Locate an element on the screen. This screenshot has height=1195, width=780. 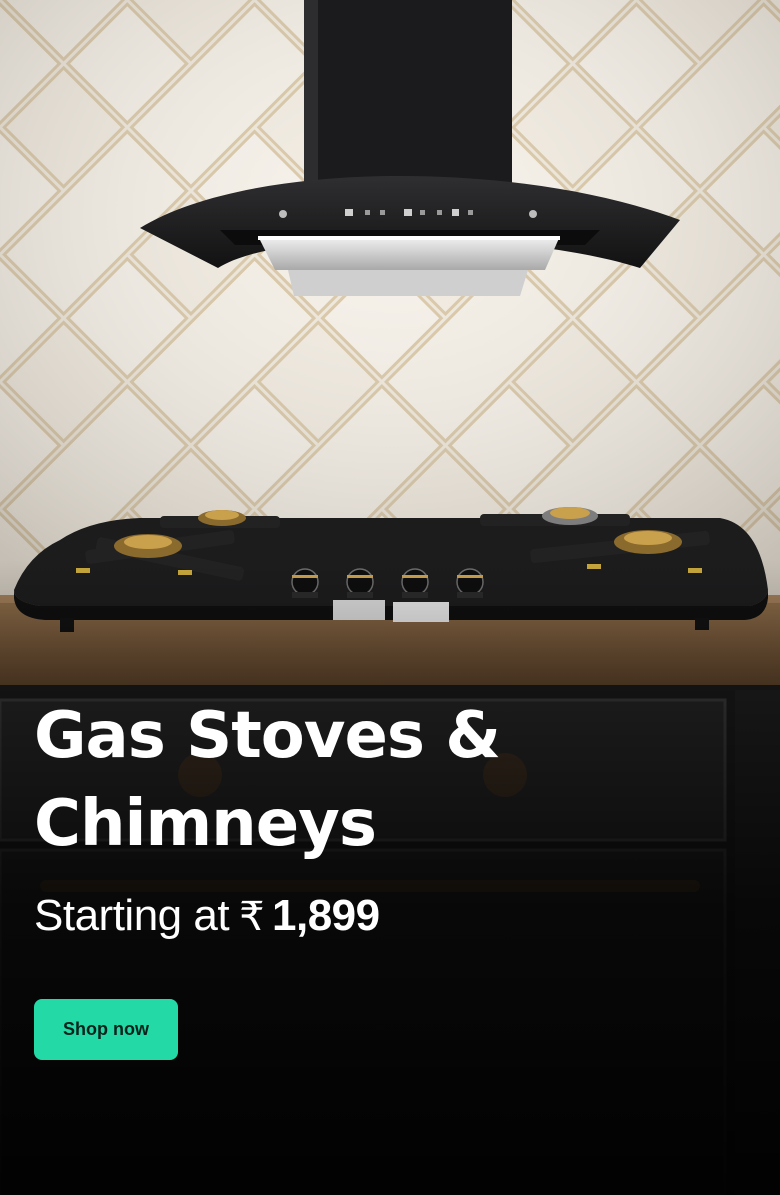
banner-headline: Gas Stoves & Chimneys is located at coordinates (267, 780).